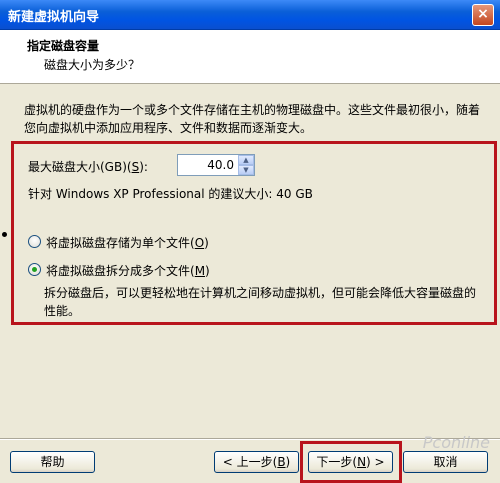 Image resolution: width=500 pixels, height=483 pixels. What do you see at coordinates (34, 241) in the screenshot?
I see `radio-single-file-button` at bounding box center [34, 241].